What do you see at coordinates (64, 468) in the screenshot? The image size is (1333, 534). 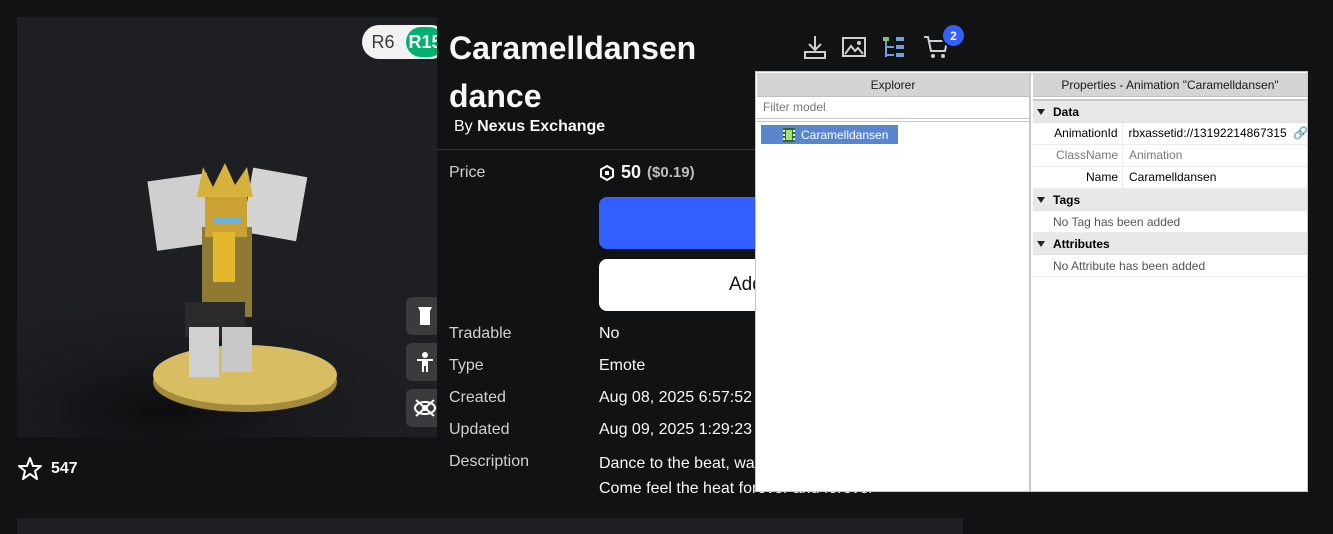 I see `favorite-count: 547` at bounding box center [64, 468].